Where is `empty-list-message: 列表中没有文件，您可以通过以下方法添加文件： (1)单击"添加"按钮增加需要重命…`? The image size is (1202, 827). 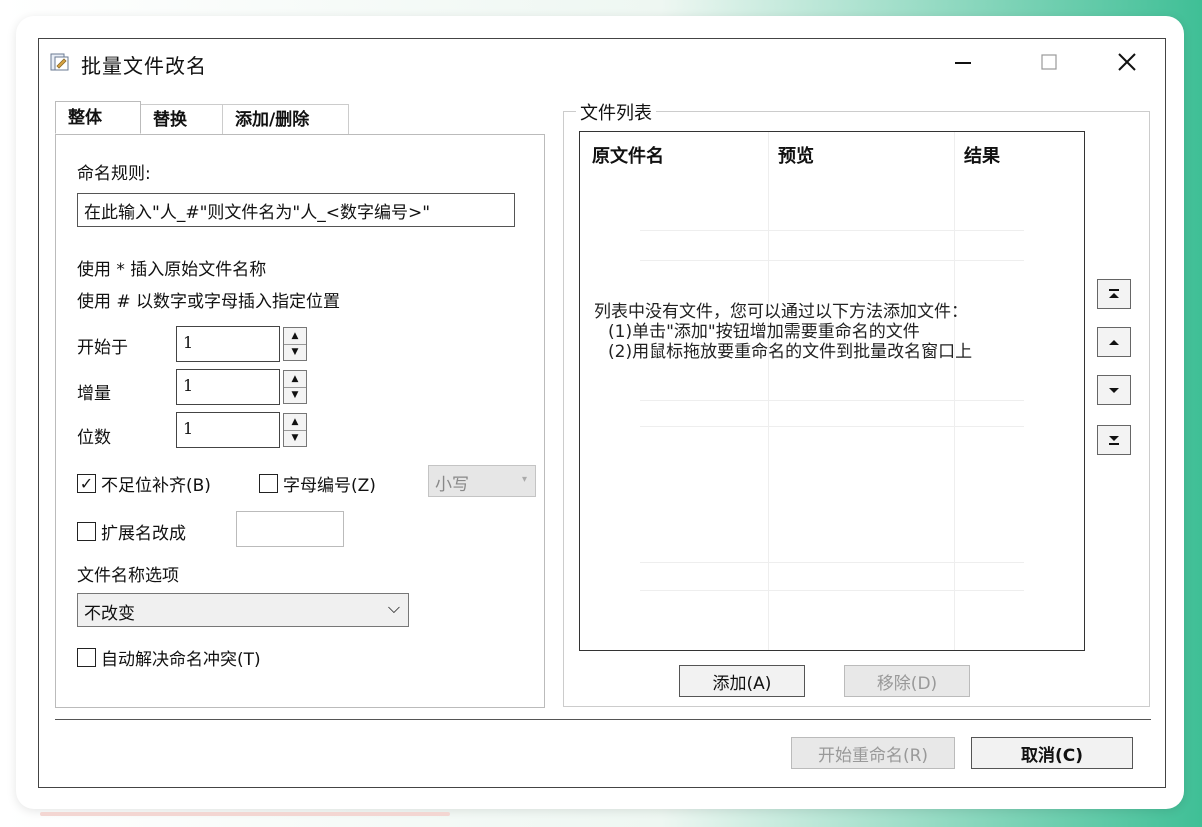
empty-list-message: 列表中没有文件，您可以通过以下方法添加文件： (1)单击"添加"按钮增加需要重命… is located at coordinates (783, 332).